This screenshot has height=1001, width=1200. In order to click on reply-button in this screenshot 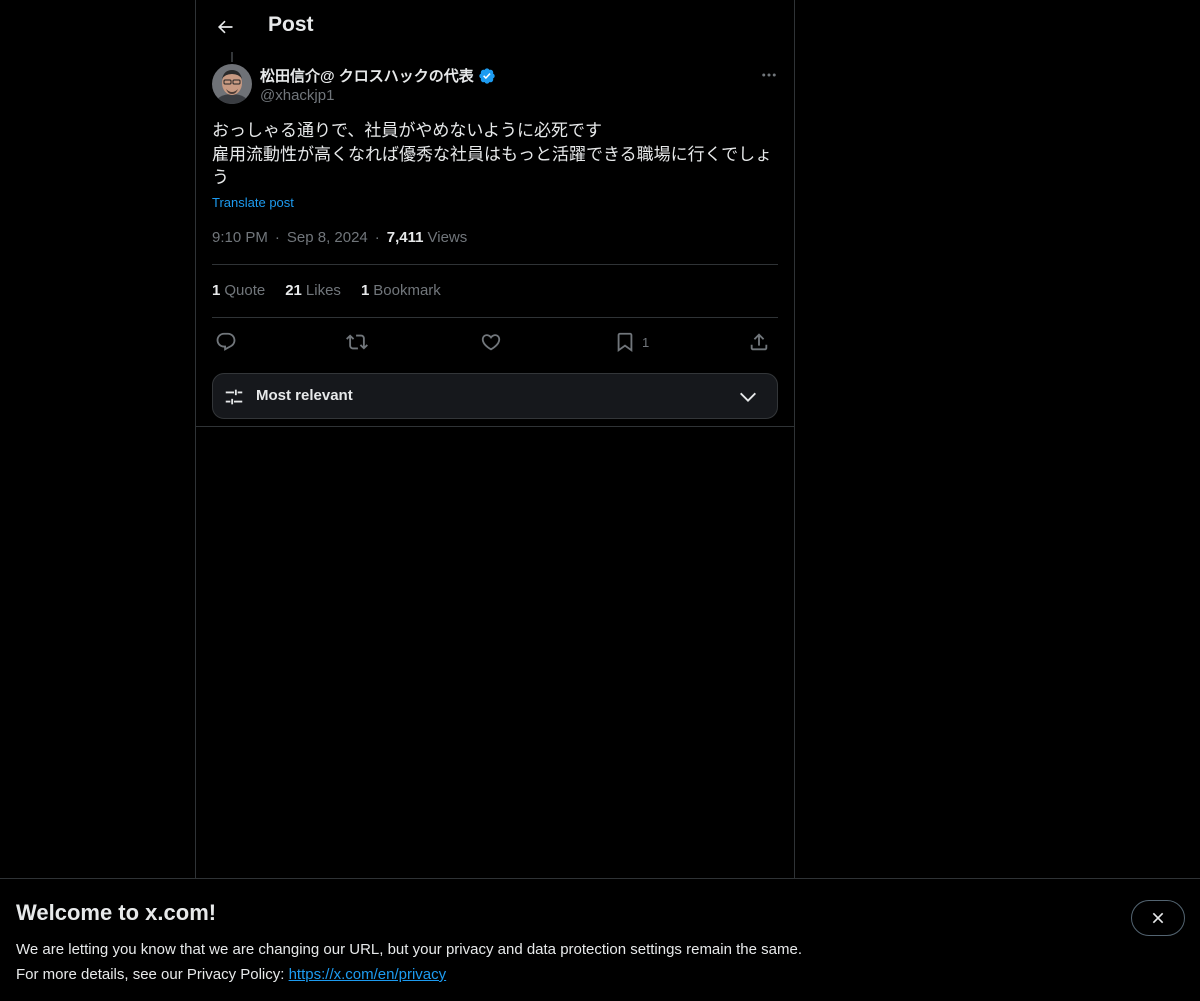, I will do `click(226, 342)`.